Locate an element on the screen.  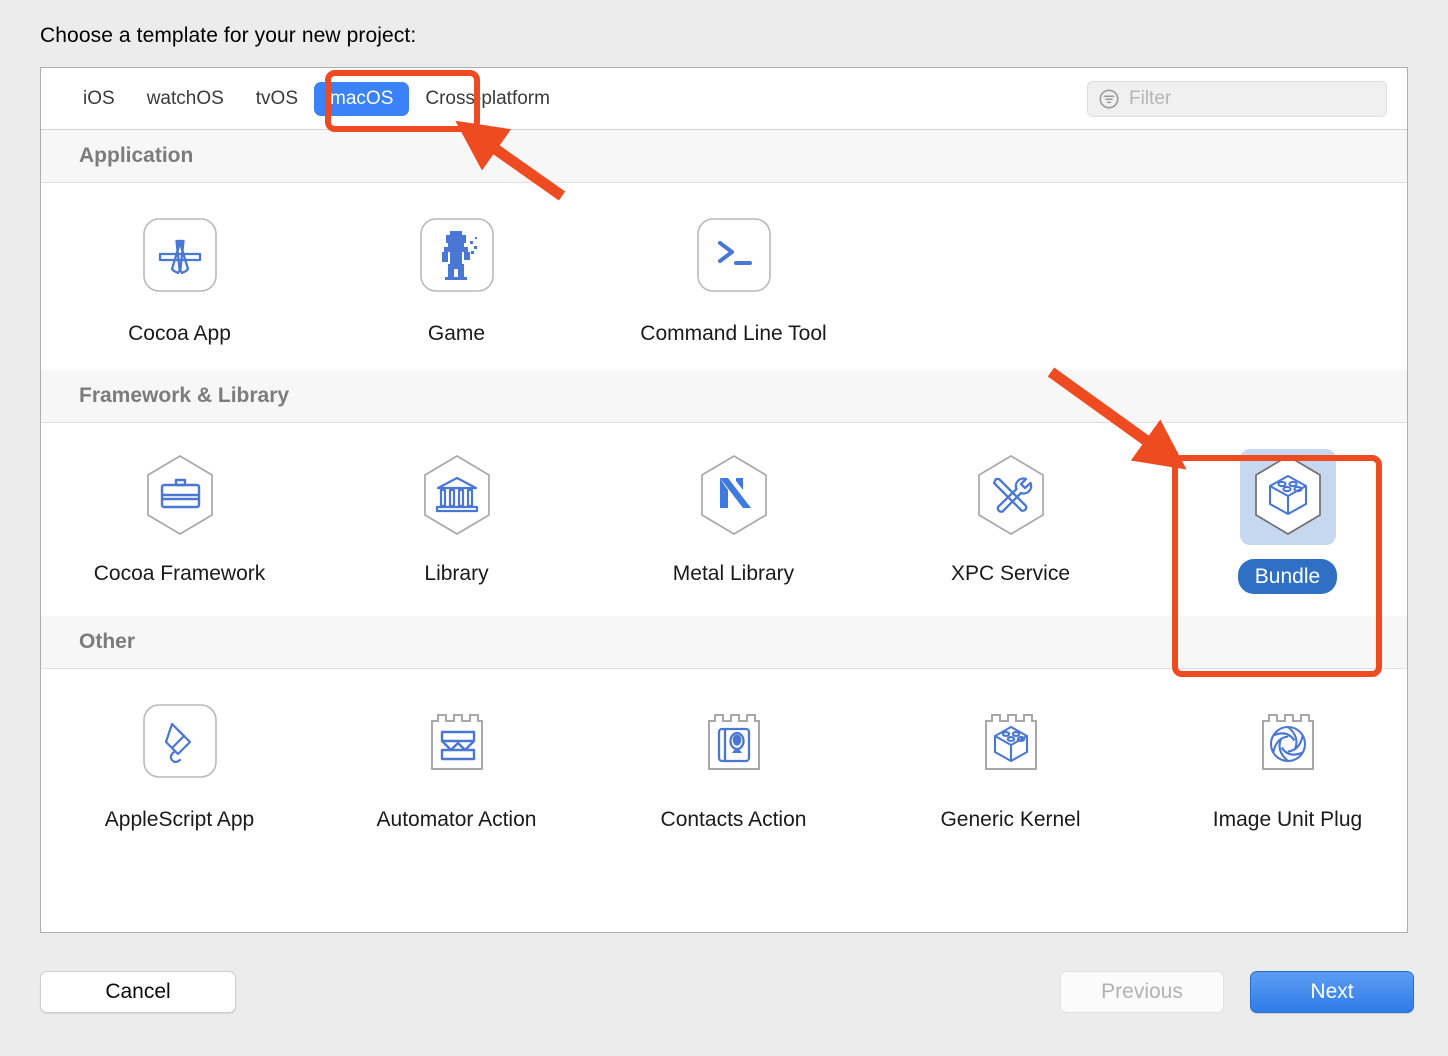
template-item-label: Bundle is located at coordinates (1287, 576).